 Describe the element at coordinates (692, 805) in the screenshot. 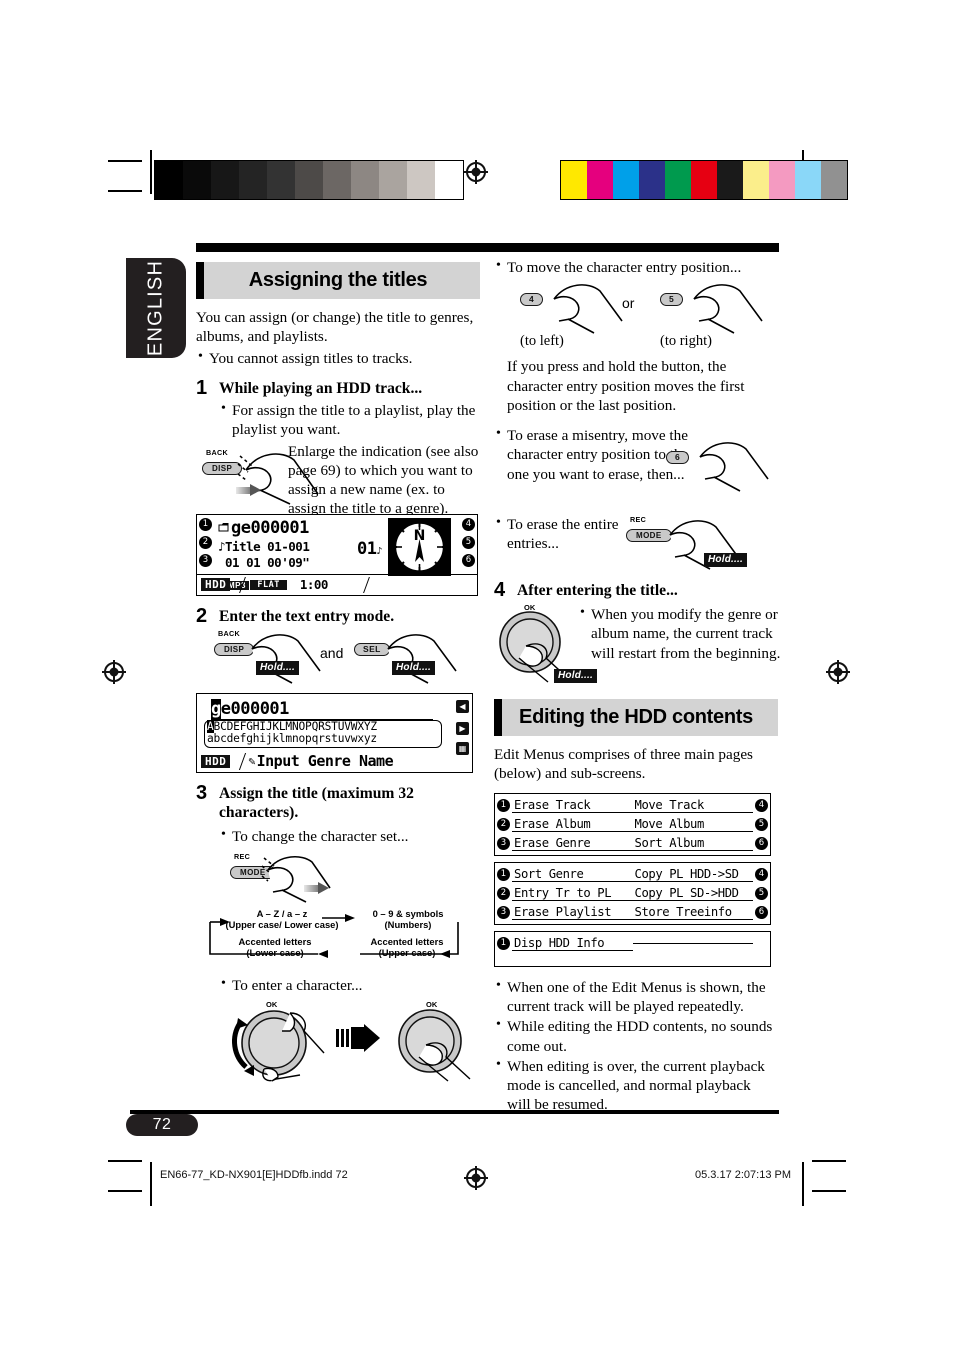

I see `menu-item-move-track: Move Track` at that location.